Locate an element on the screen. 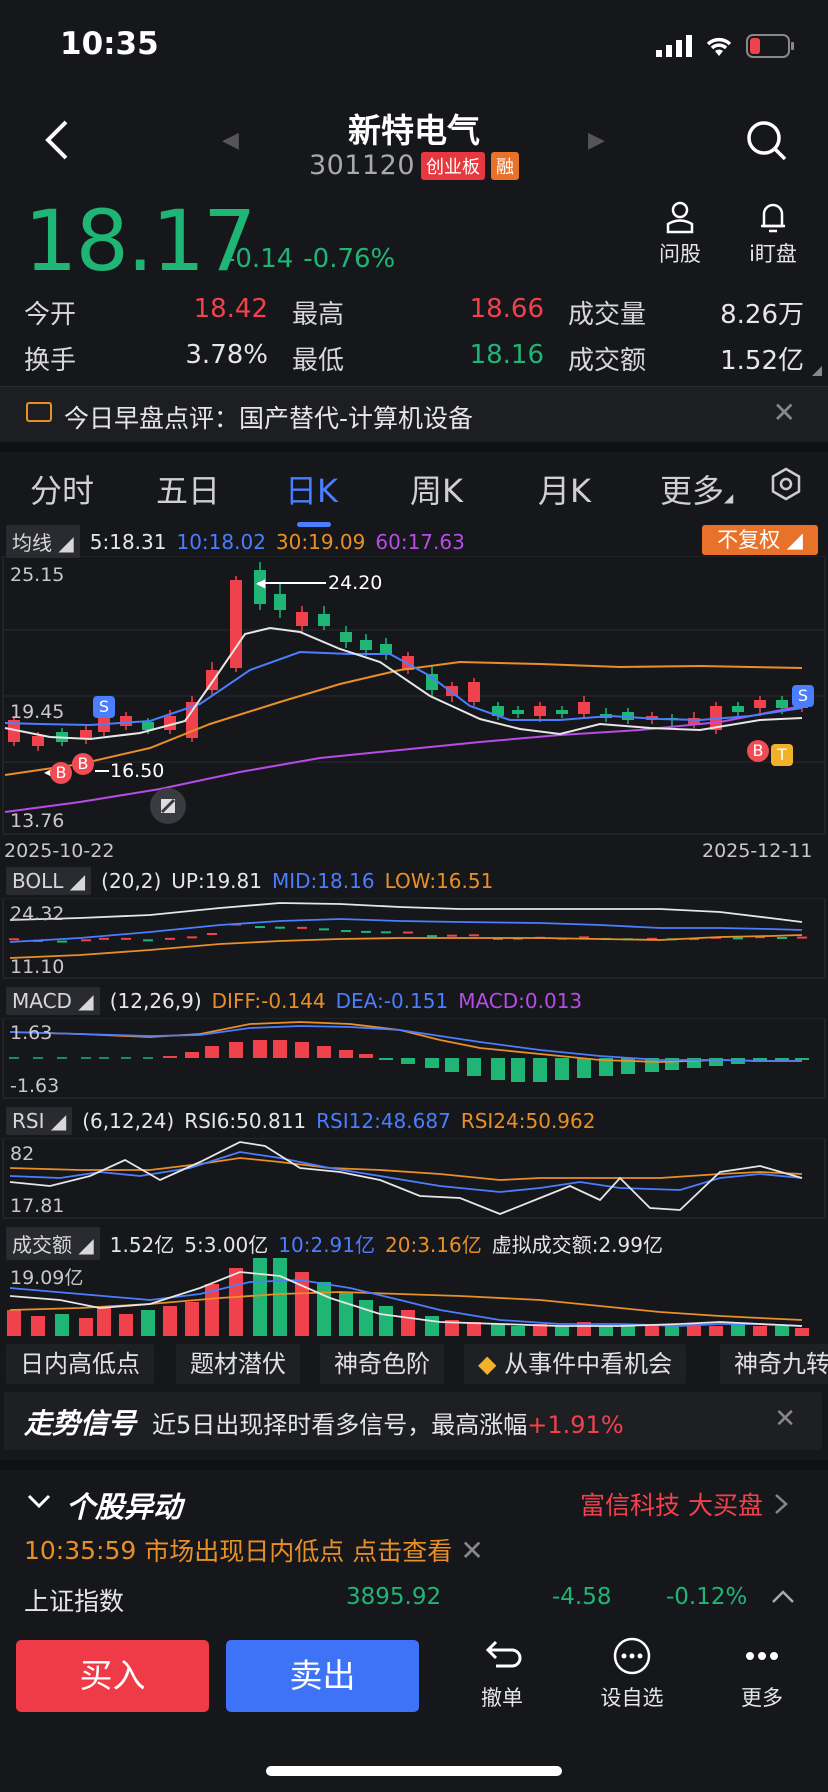 This screenshot has height=1792, width=828. movement-link: 点击查看 is located at coordinates (402, 1550).